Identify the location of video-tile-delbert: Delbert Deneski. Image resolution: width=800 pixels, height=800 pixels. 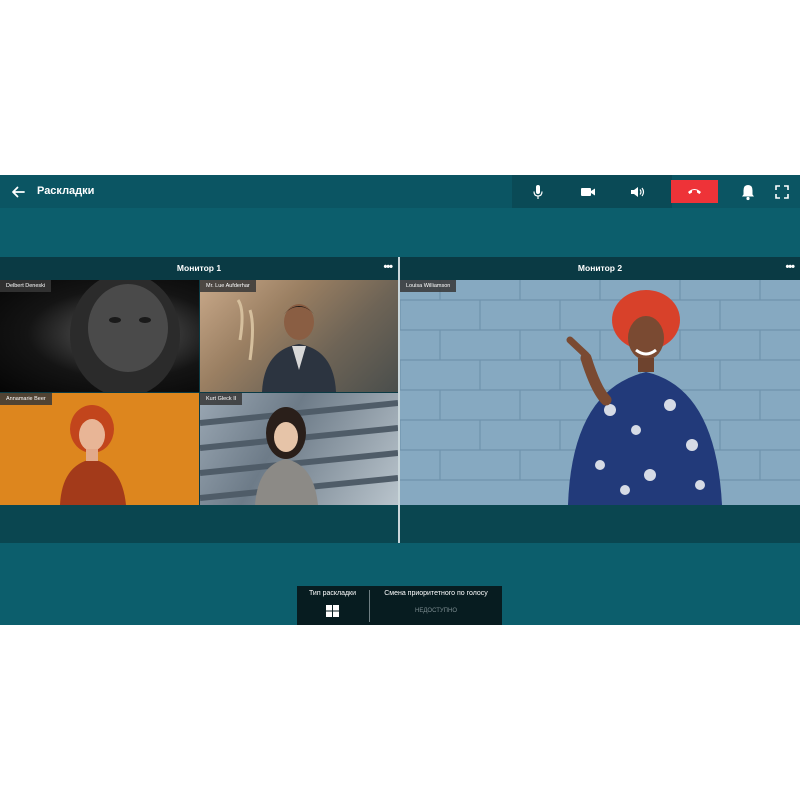
(99, 336).